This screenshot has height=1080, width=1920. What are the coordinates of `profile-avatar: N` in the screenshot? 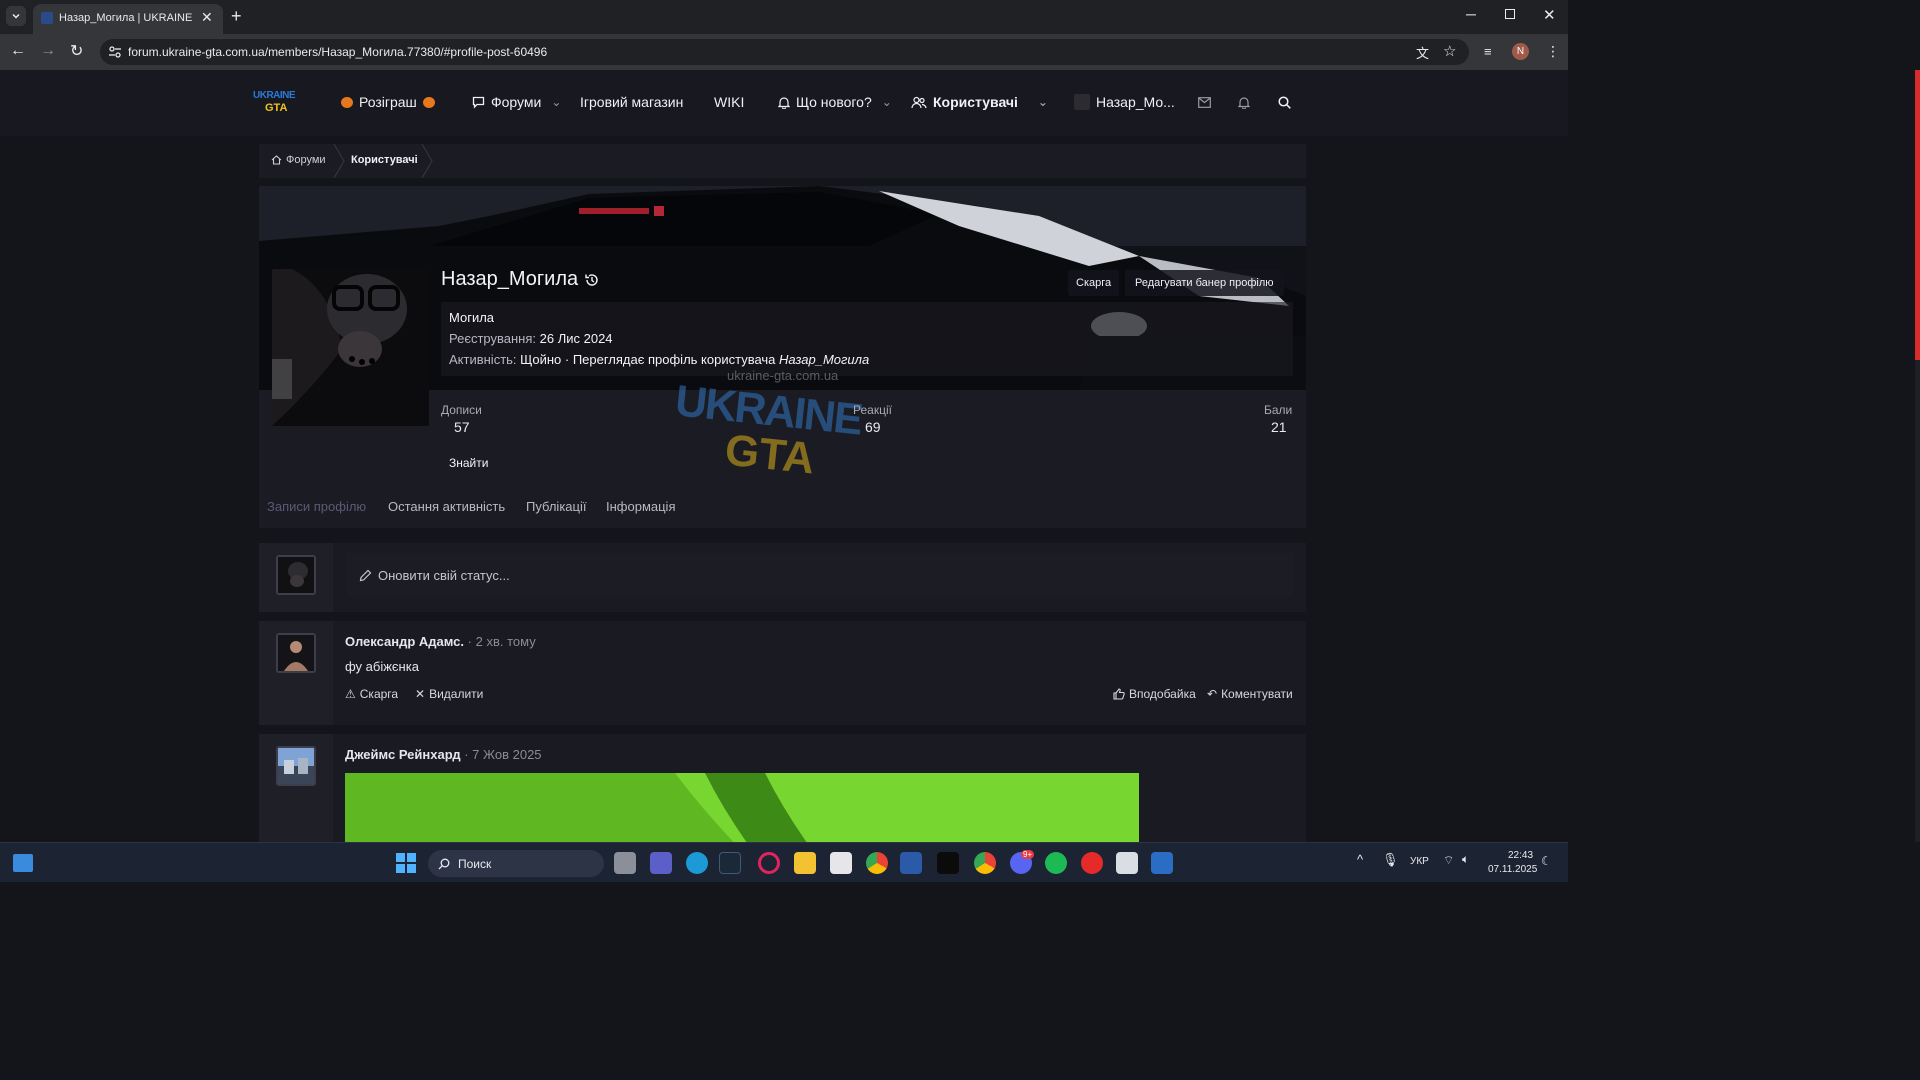 It's located at (1520, 51).